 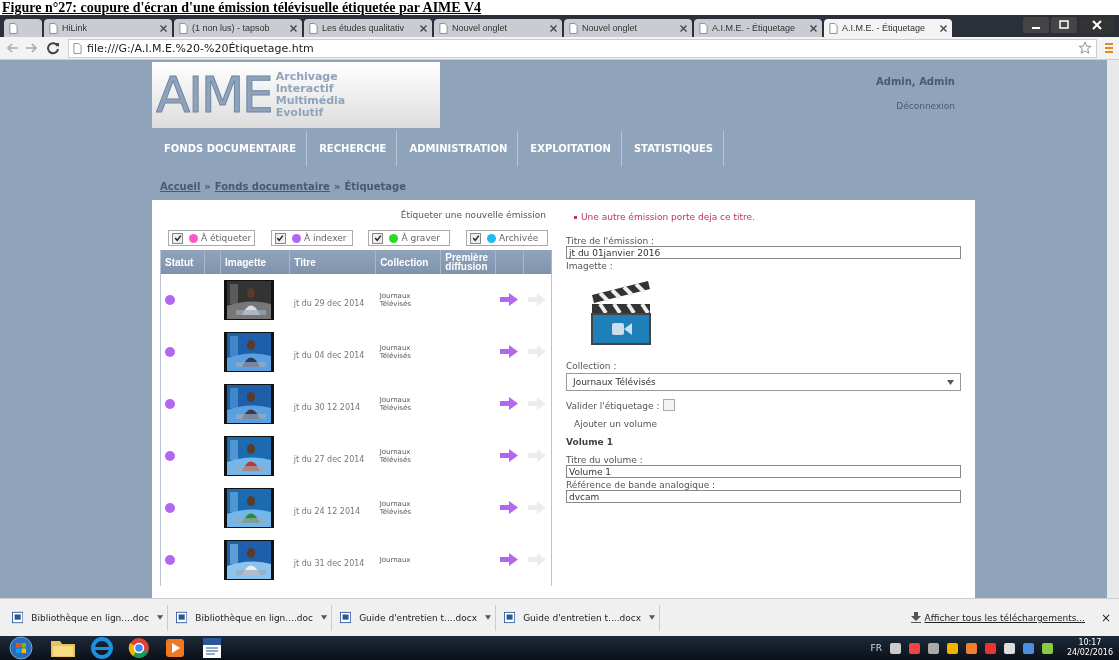 I want to click on volume-title-input: Volume 1, so click(x=763, y=471).